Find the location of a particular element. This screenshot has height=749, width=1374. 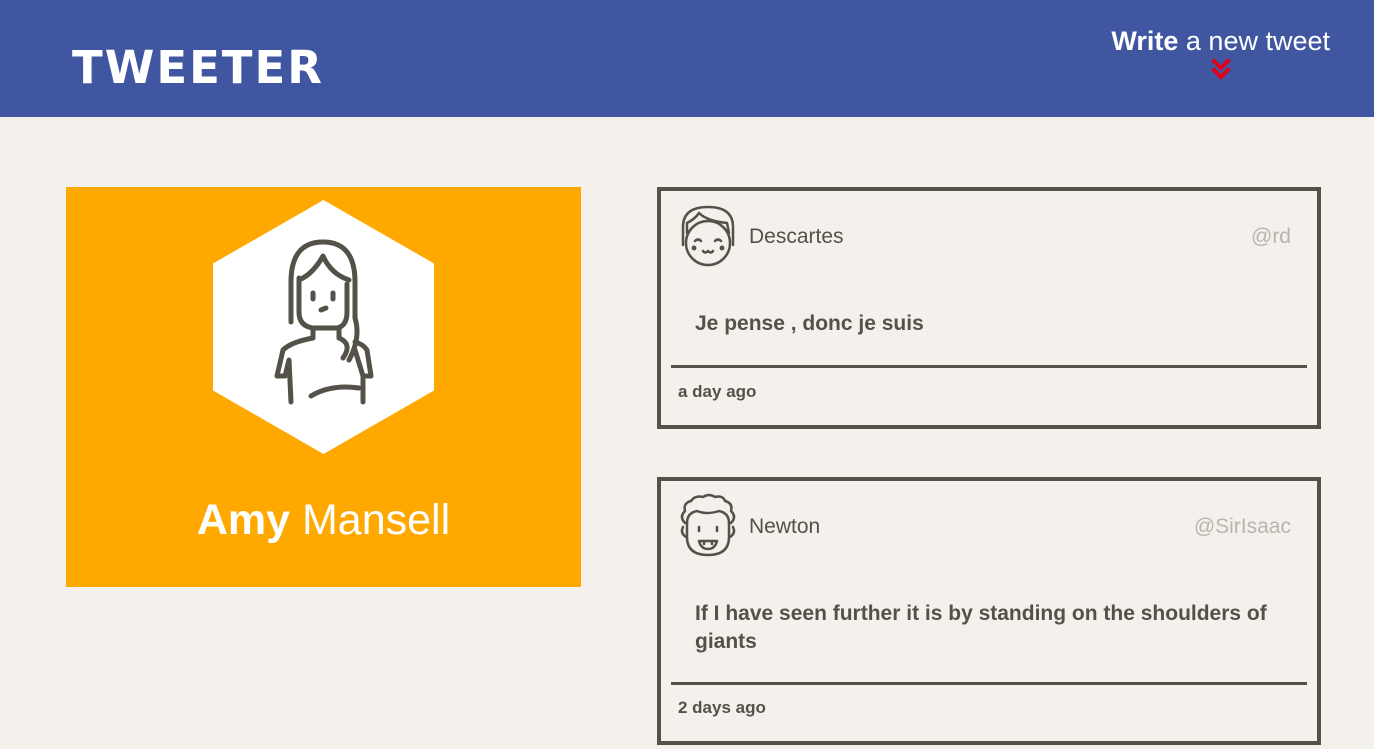

tweet-author-handle: @SirIsaac is located at coordinates (1242, 527).